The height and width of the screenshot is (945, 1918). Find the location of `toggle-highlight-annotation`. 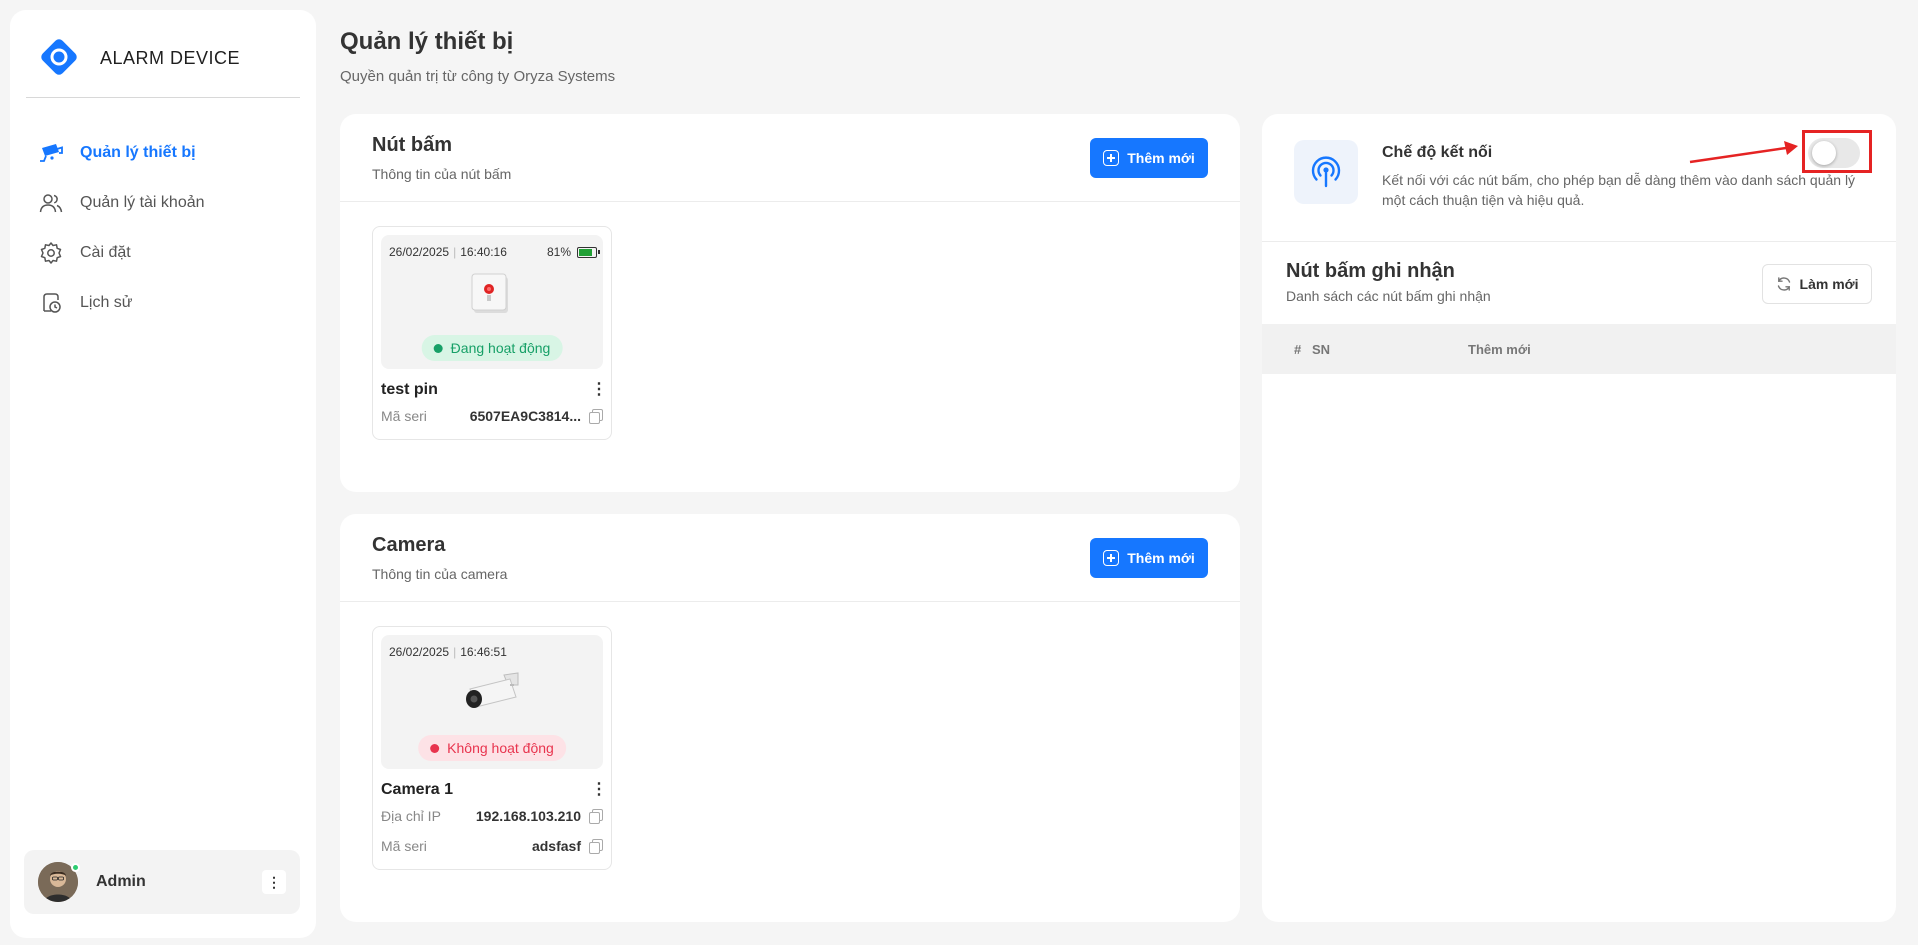

toggle-highlight-annotation is located at coordinates (1837, 151).